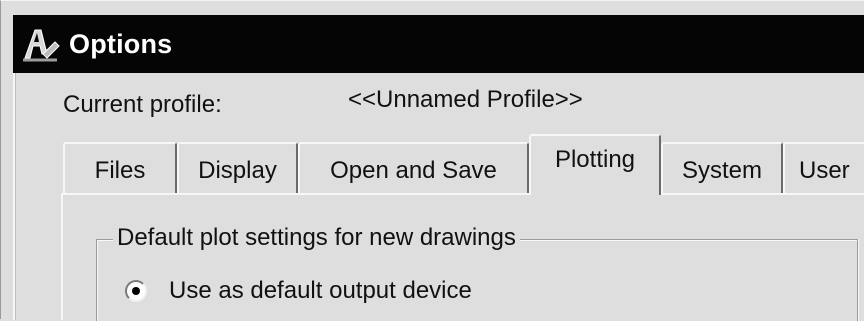 The width and height of the screenshot is (864, 321). I want to click on use-default-output-device-label: Use as default output device, so click(320, 291).